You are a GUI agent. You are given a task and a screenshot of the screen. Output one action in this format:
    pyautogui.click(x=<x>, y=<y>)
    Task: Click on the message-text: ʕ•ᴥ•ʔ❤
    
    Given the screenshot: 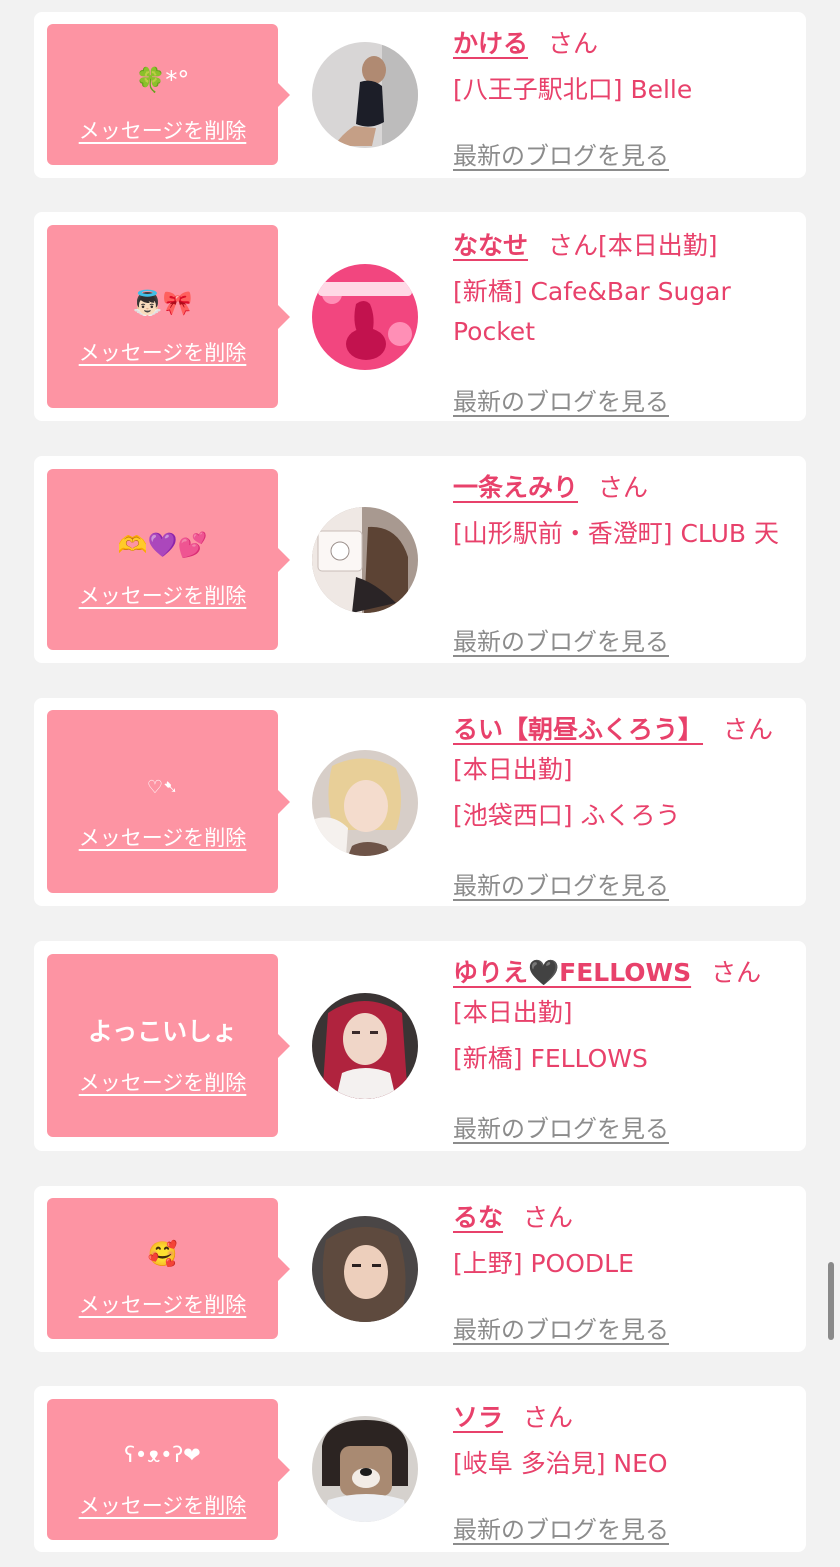 What is the action you would take?
    pyautogui.click(x=162, y=1455)
    